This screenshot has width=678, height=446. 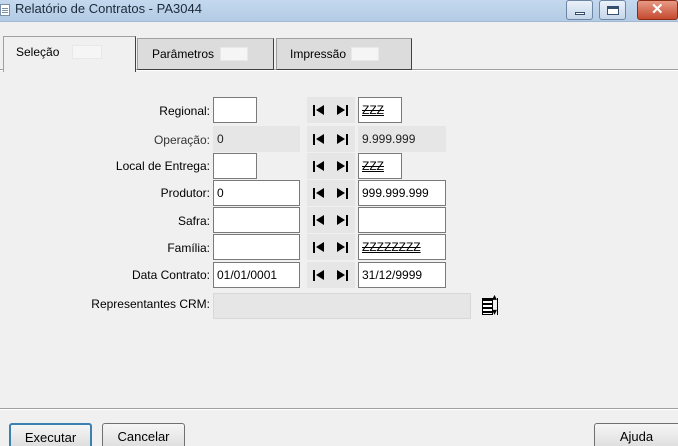 What do you see at coordinates (339, 409) in the screenshot?
I see `bottom-separator-highlight` at bounding box center [339, 409].